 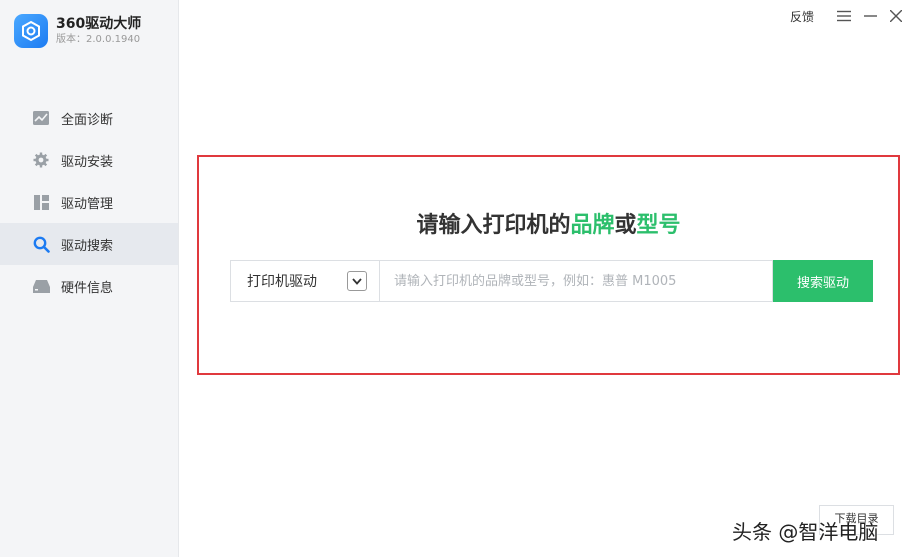 What do you see at coordinates (357, 281) in the screenshot?
I see `chevron-down-icon` at bounding box center [357, 281].